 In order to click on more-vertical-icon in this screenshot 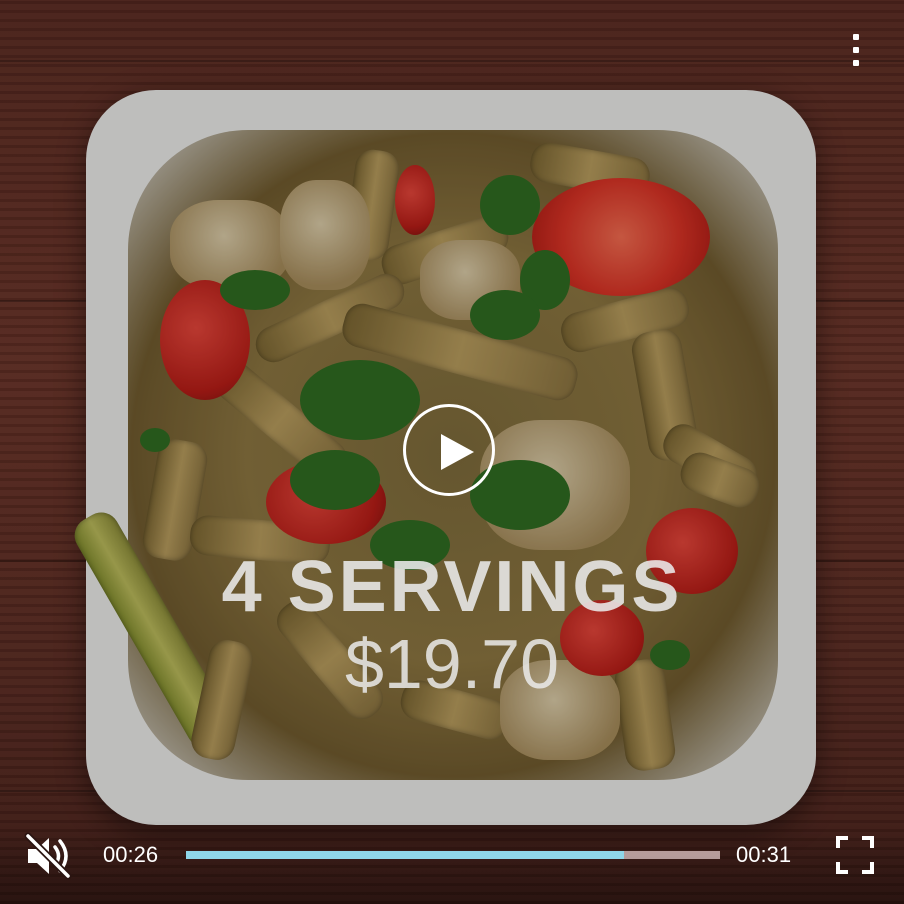, I will do `click(856, 37)`.